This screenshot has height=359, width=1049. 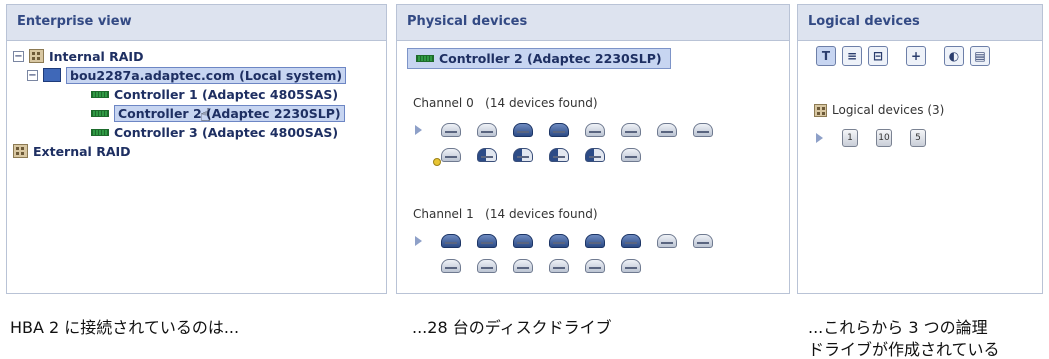 I want to click on logical-devices-summary-label: Logical devices (3), so click(x=888, y=110).